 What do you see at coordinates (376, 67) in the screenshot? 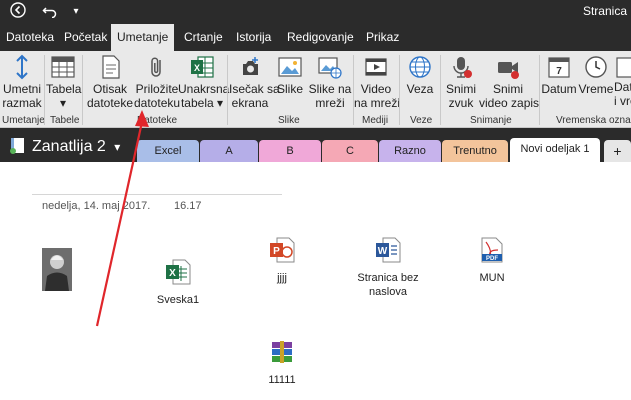
I see `film-icon` at bounding box center [376, 67].